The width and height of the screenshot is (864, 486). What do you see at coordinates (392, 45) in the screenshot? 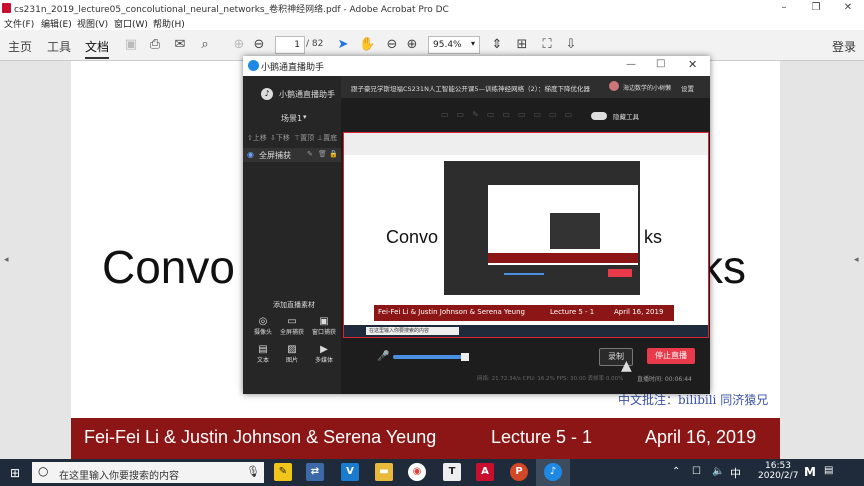
I see `zoom-out-icon: ⊖` at bounding box center [392, 45].